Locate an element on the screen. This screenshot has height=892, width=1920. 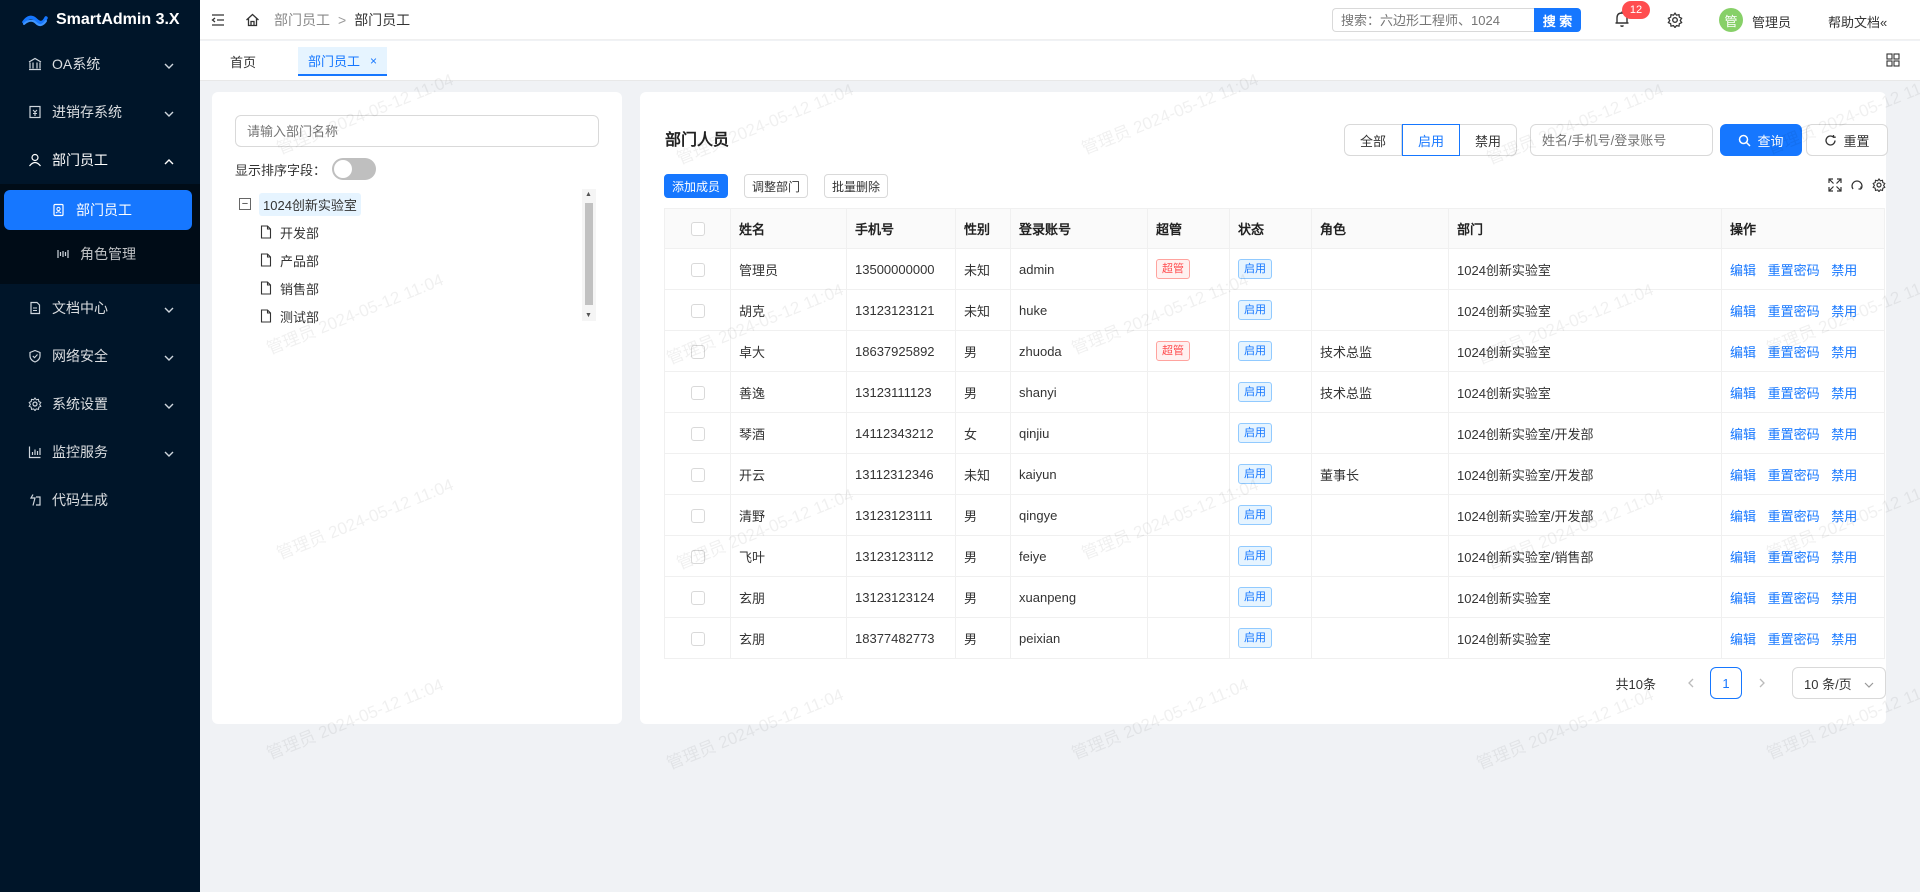
breadcrumb-item: 部门员工 is located at coordinates (302, 20).